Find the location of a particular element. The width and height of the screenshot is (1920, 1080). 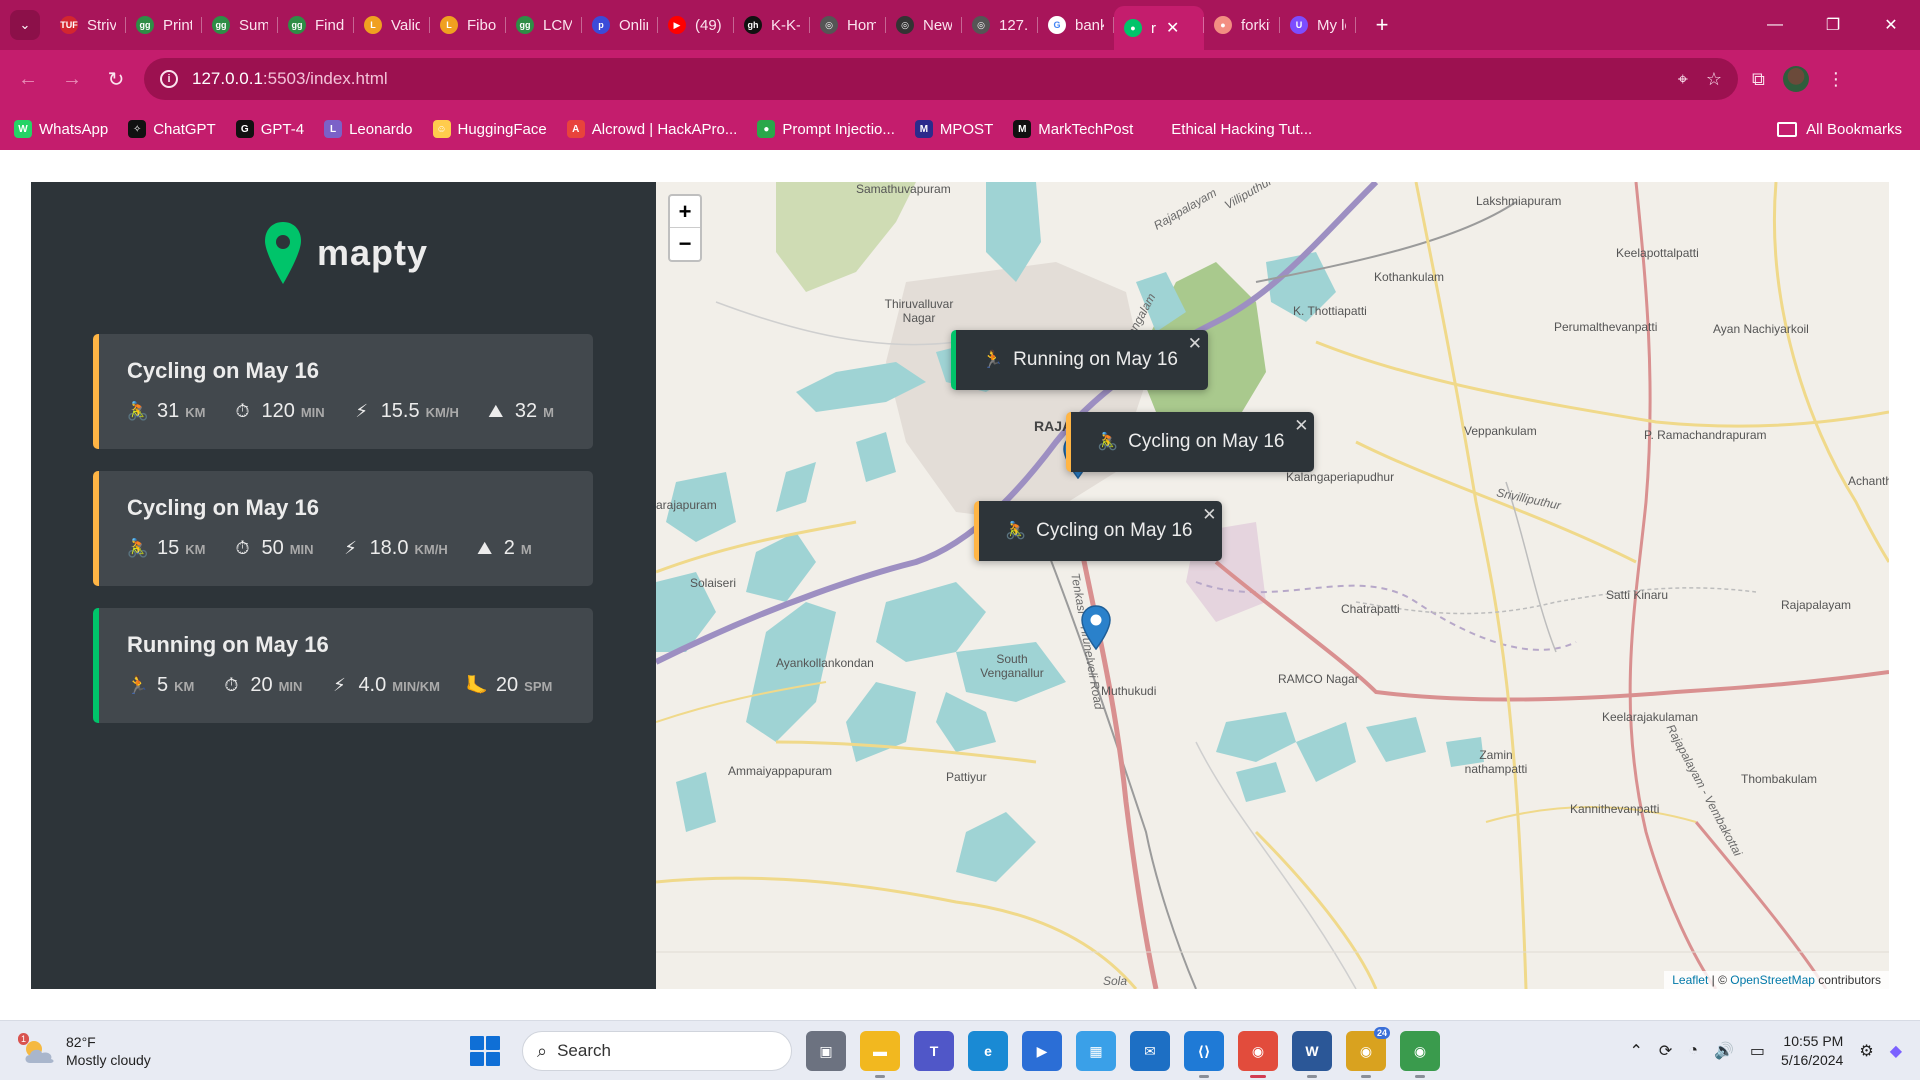

mail-icon: ✉ is located at coordinates (1150, 1051).